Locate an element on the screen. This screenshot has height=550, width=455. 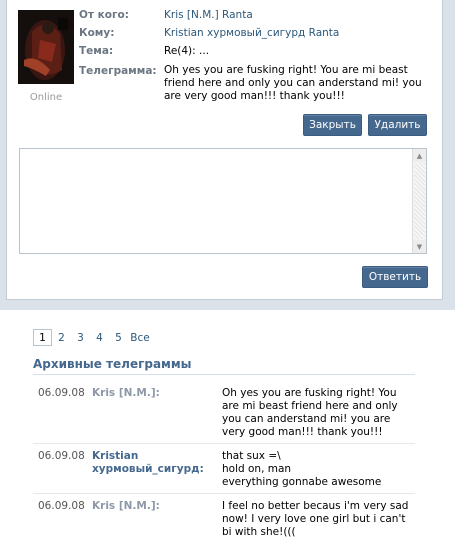
page-4: 4 is located at coordinates (99, 337).